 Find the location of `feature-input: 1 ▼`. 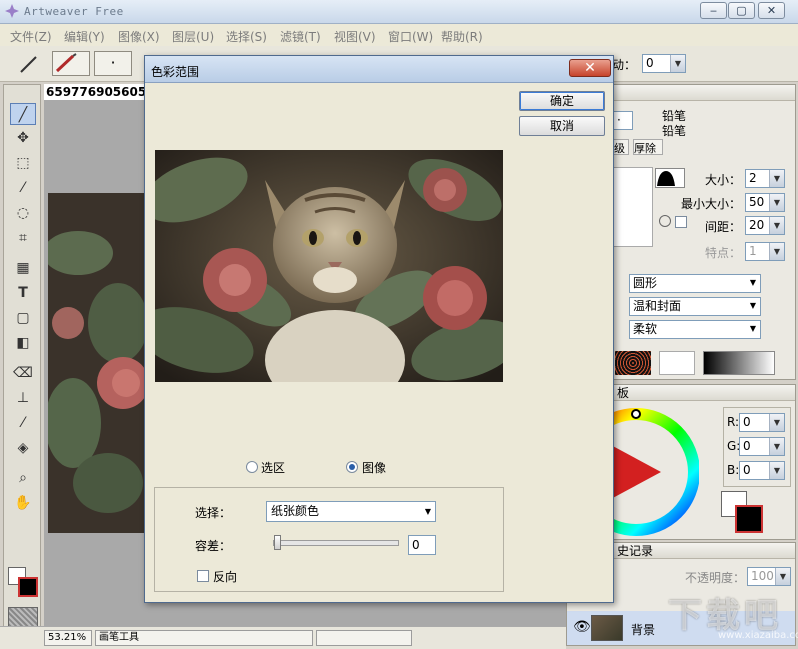

feature-input: 1 ▼ is located at coordinates (765, 251).